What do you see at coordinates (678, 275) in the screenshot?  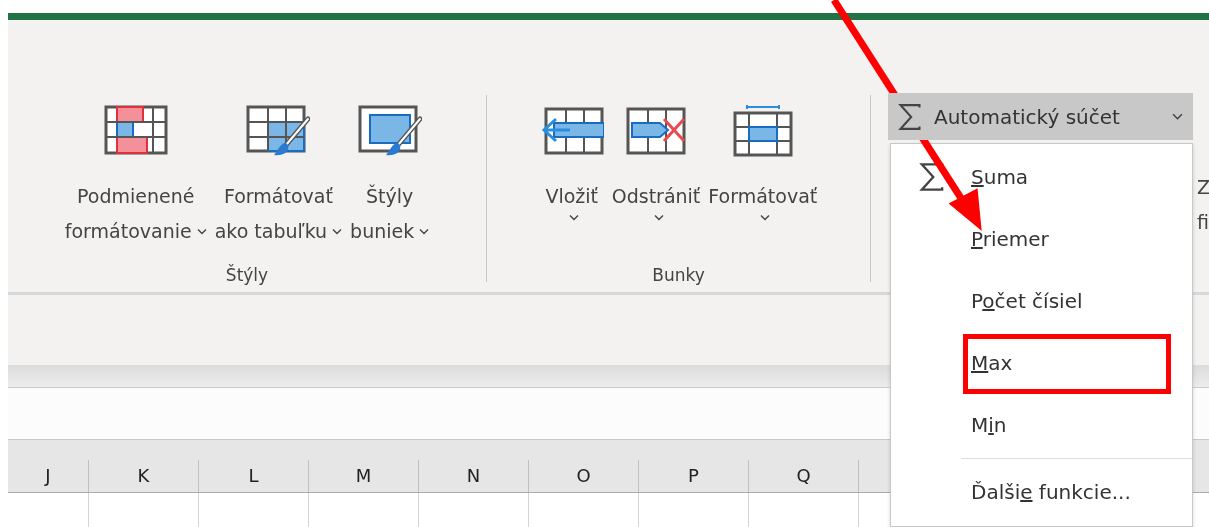 I see `group-label: Bunky` at bounding box center [678, 275].